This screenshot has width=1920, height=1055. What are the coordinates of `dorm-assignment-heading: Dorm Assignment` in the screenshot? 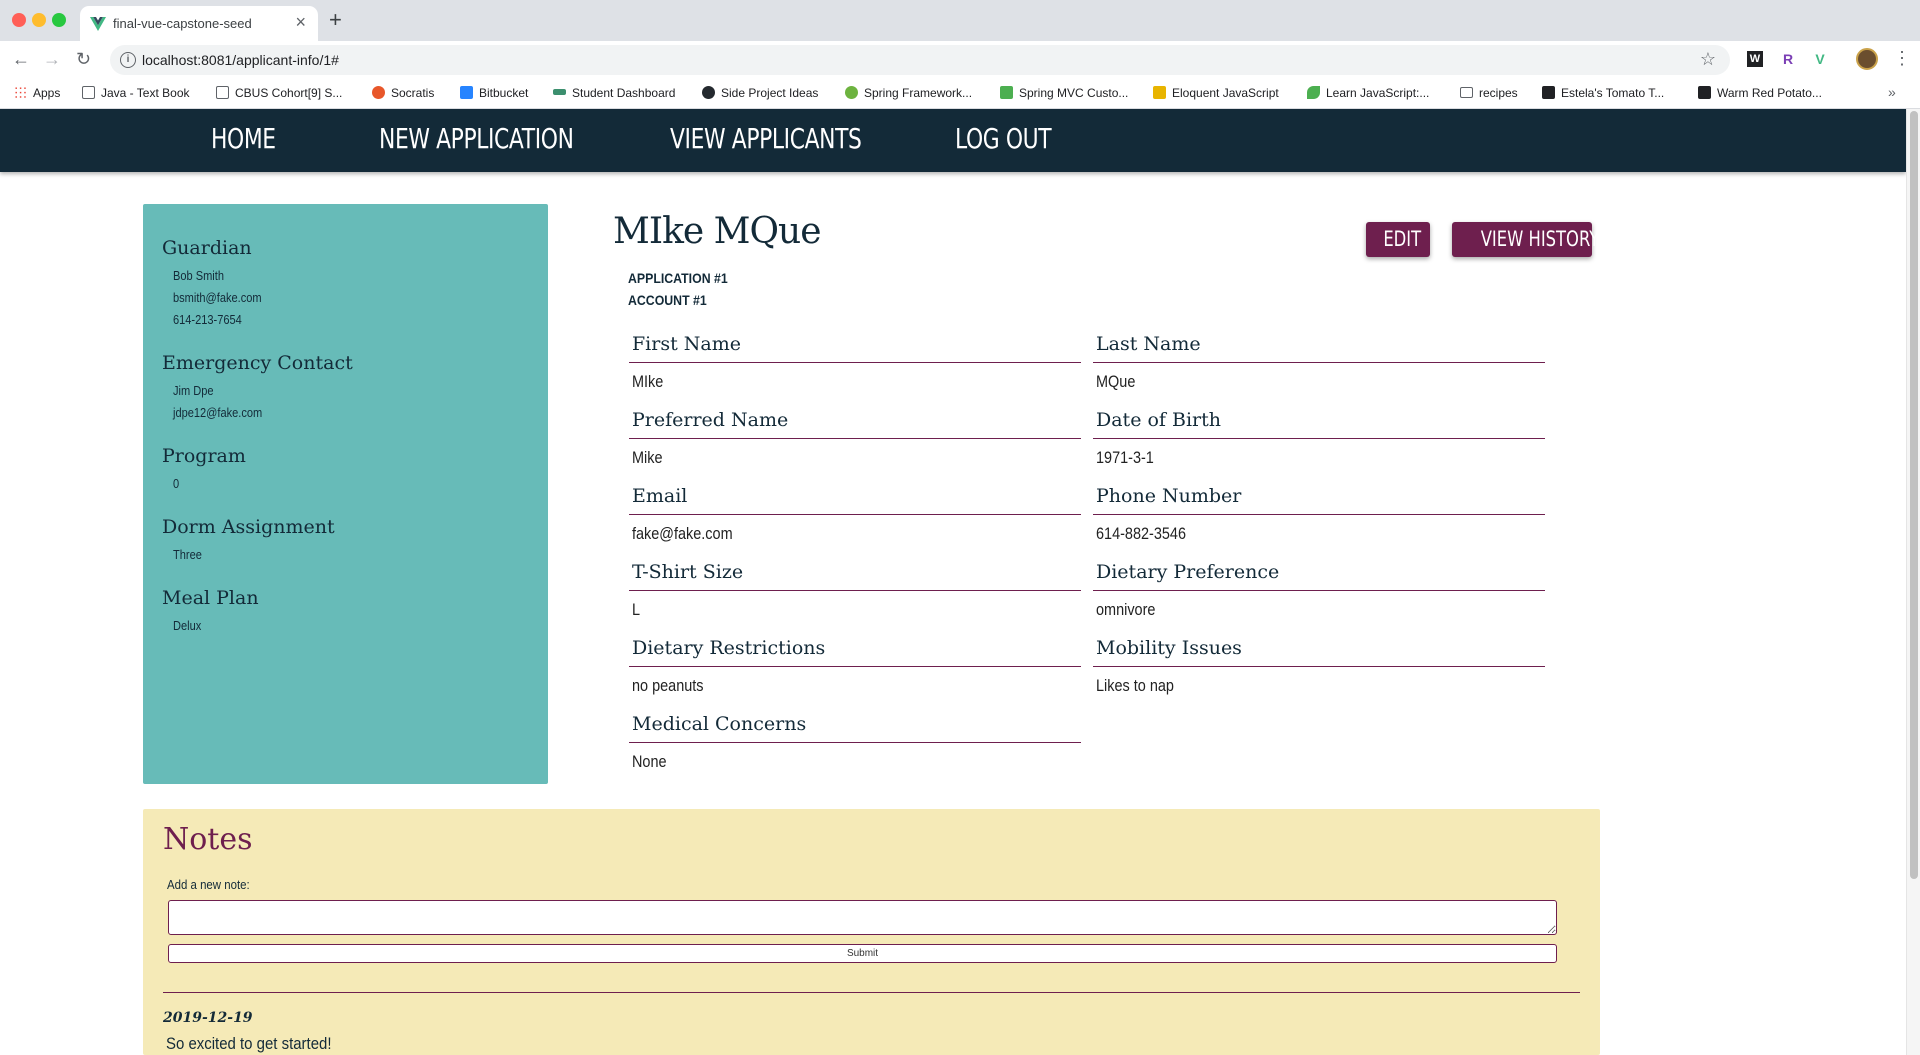 It's located at (248, 527).